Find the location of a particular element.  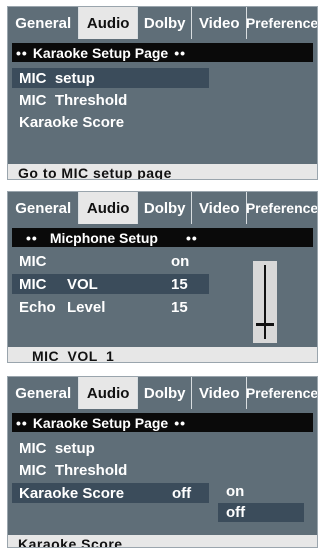

setting-label: Echo is located at coordinates (37, 307).